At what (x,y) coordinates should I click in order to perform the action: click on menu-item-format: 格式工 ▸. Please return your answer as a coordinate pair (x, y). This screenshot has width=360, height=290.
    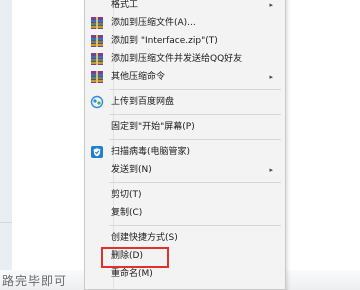
    Looking at the image, I should click on (185, 7).